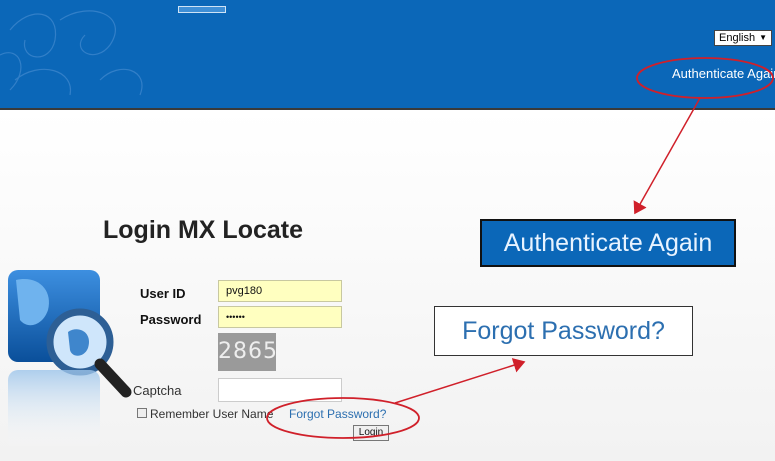 The image size is (775, 461). Describe the element at coordinates (763, 37) in the screenshot. I see `chevron-down-icon: ▼` at that location.